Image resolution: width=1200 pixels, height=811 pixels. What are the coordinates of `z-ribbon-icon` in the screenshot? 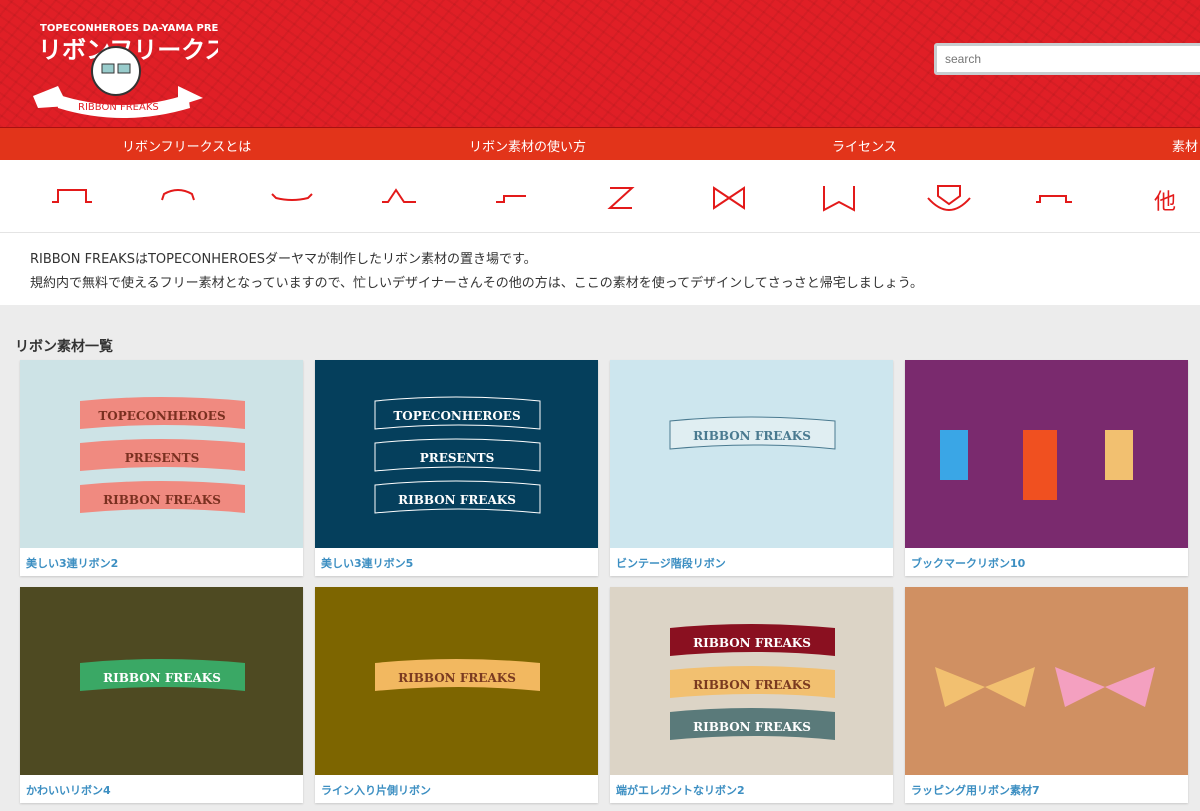 It's located at (621, 198).